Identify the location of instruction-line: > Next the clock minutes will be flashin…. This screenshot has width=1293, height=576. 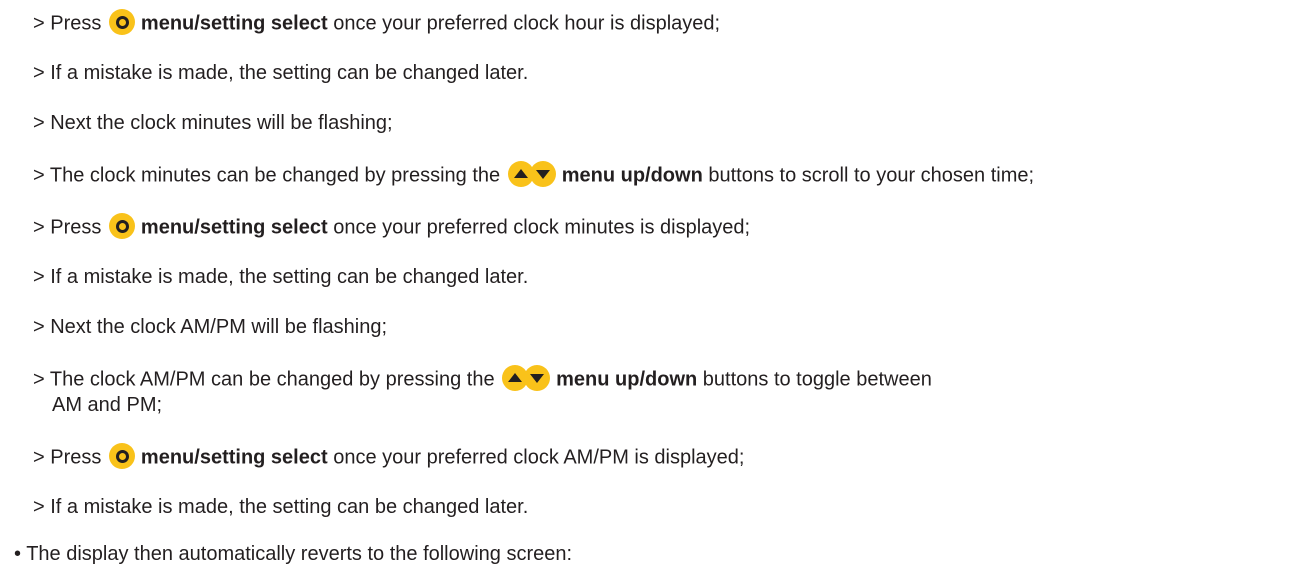
(213, 123).